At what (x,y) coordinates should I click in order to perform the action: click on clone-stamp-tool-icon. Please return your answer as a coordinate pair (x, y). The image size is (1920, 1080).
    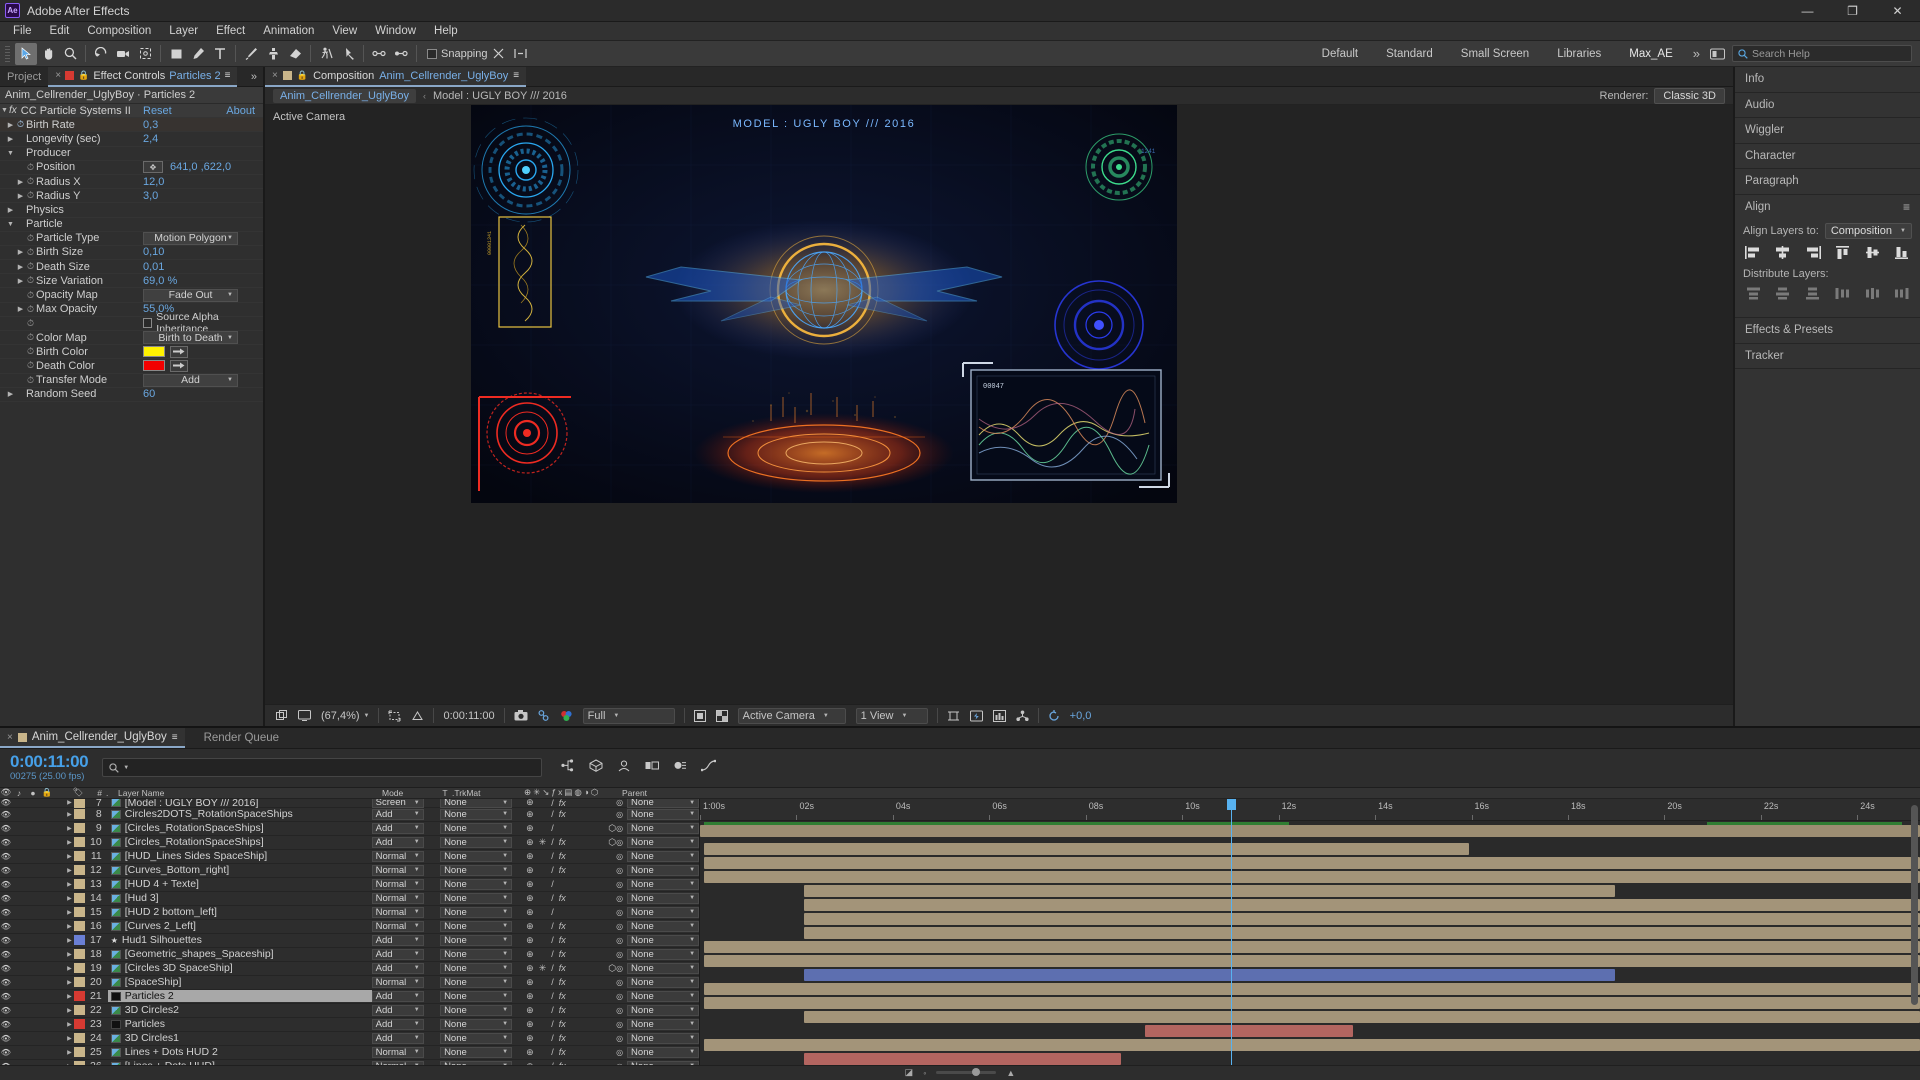
    Looking at the image, I should click on (273, 54).